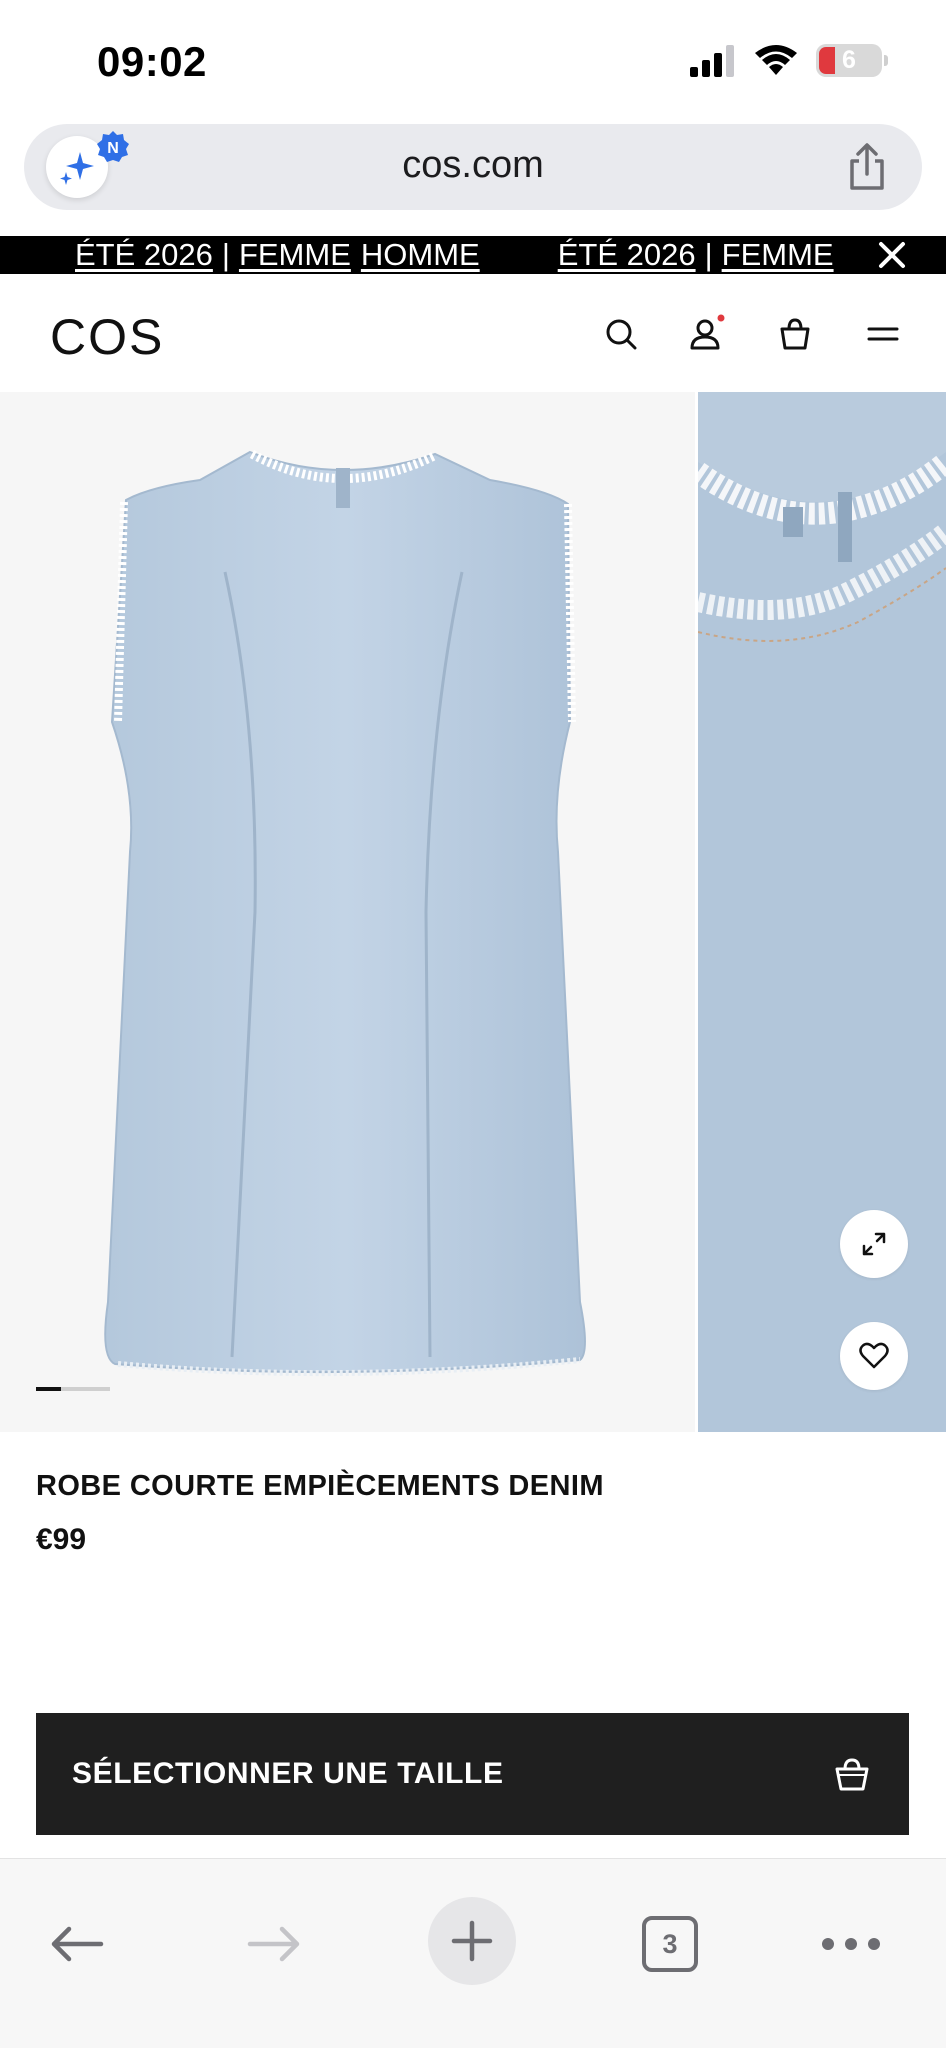 This screenshot has width=946, height=2048. I want to click on promo-track: ÉTÉ 2026 | FEMME HOMME ÉTÉ 2026 | FEMME, so click(455, 255).